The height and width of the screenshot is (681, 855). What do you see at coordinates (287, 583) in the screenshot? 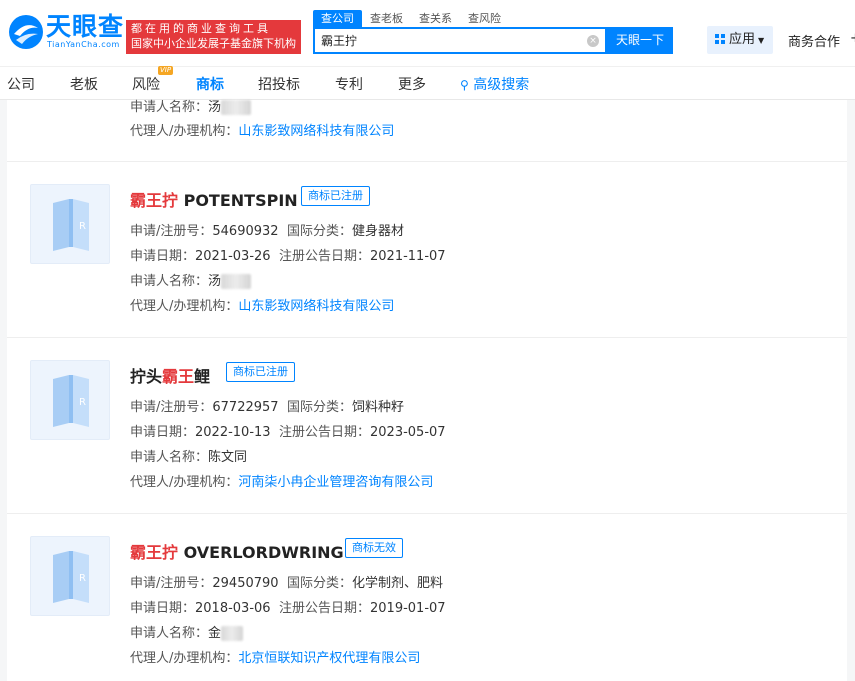
I see `reg-no-row: 申请/注册号：29450790 国际分类：化学制剂、肥料` at bounding box center [287, 583].